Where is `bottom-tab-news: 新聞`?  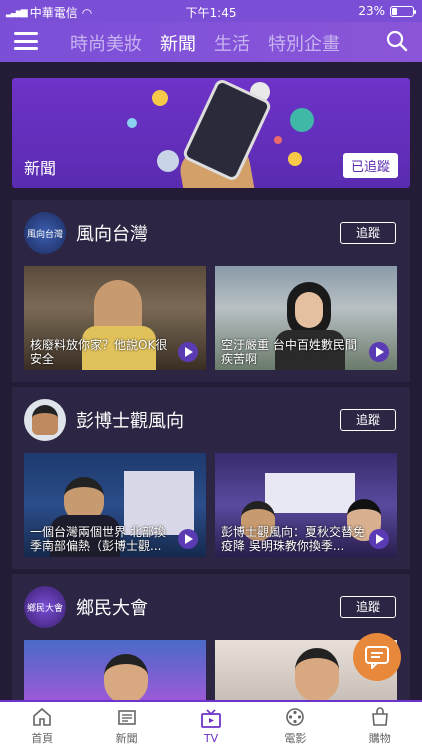
bottom-tab-news: 新聞 is located at coordinates (127, 726).